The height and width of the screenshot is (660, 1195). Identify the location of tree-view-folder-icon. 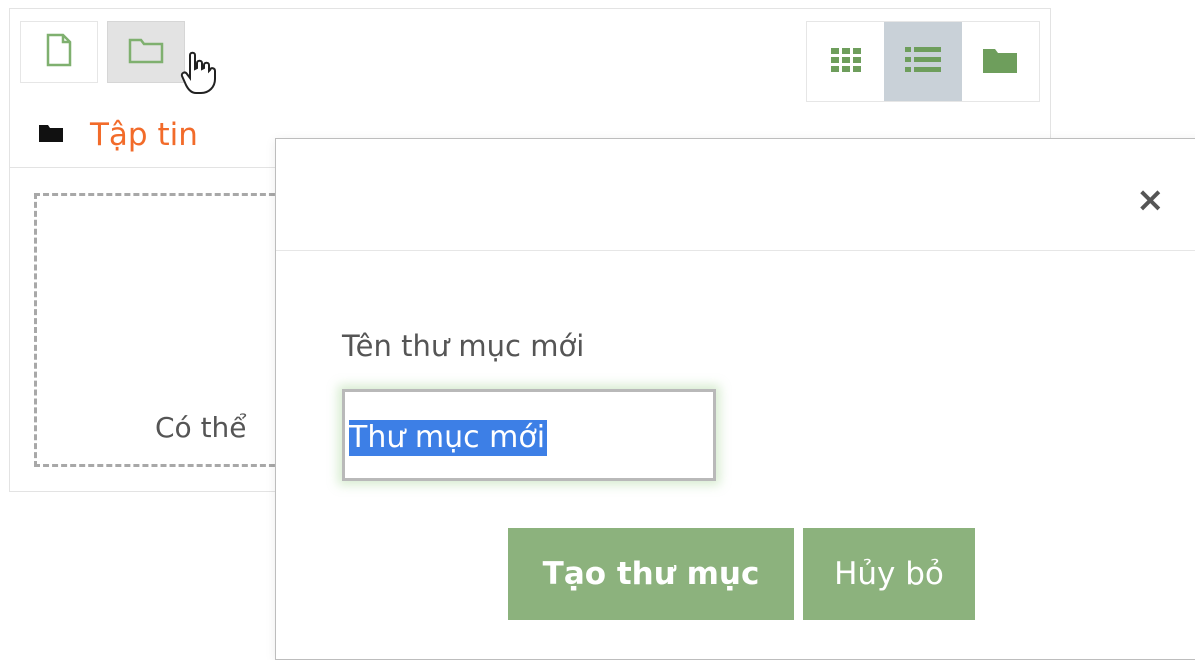
(1000, 62).